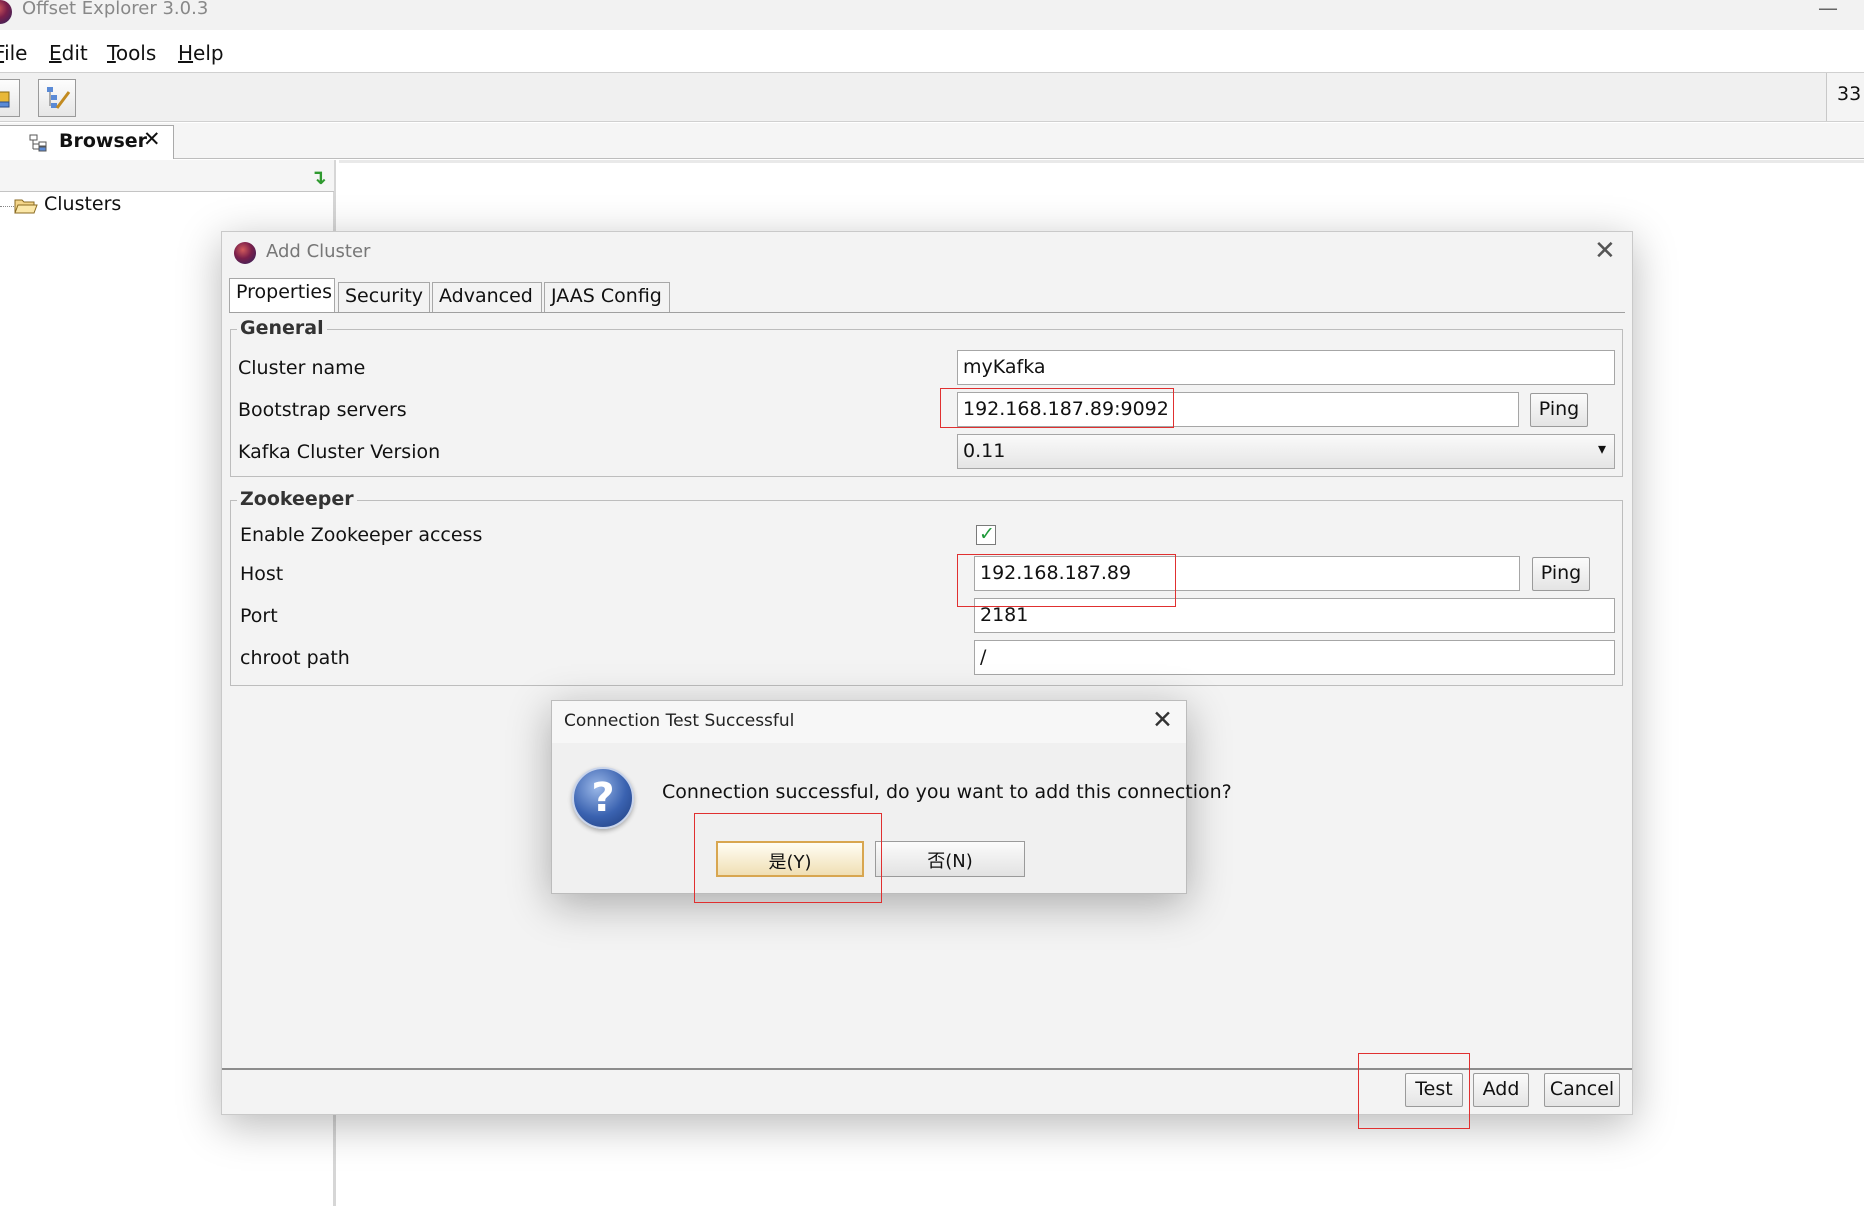 This screenshot has height=1206, width=1864. Describe the element at coordinates (1294, 657) in the screenshot. I see `chroot-path-input: /` at that location.